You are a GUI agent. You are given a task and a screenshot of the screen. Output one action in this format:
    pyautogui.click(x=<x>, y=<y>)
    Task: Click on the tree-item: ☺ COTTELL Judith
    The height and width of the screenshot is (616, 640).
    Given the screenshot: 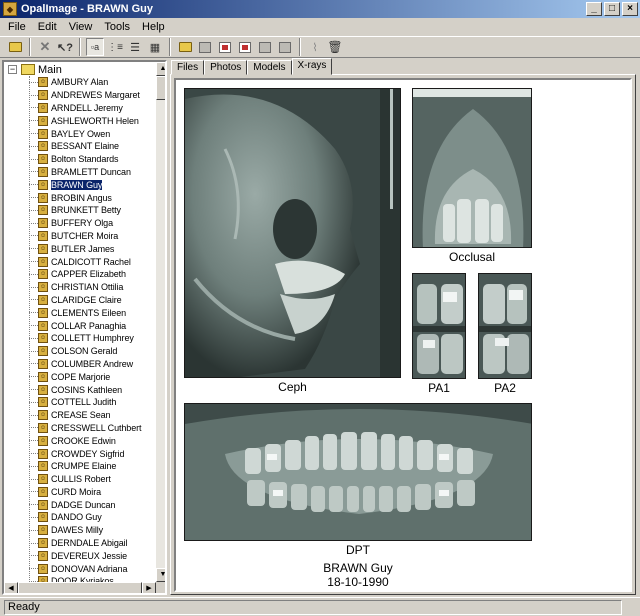 What is the action you would take?
    pyautogui.click(x=91, y=402)
    